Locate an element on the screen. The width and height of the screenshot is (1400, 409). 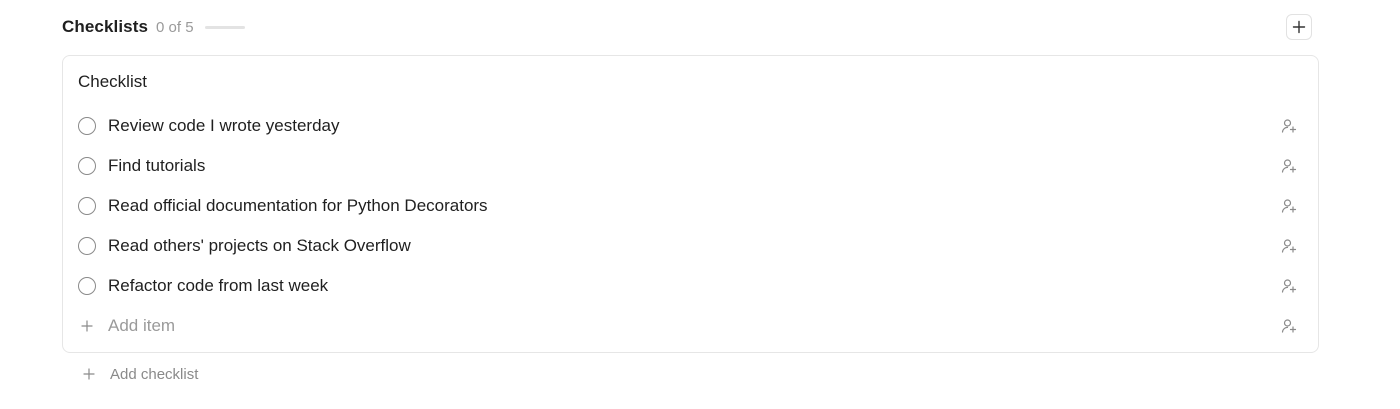
add-checklist-link: Add checklist is located at coordinates (139, 374).